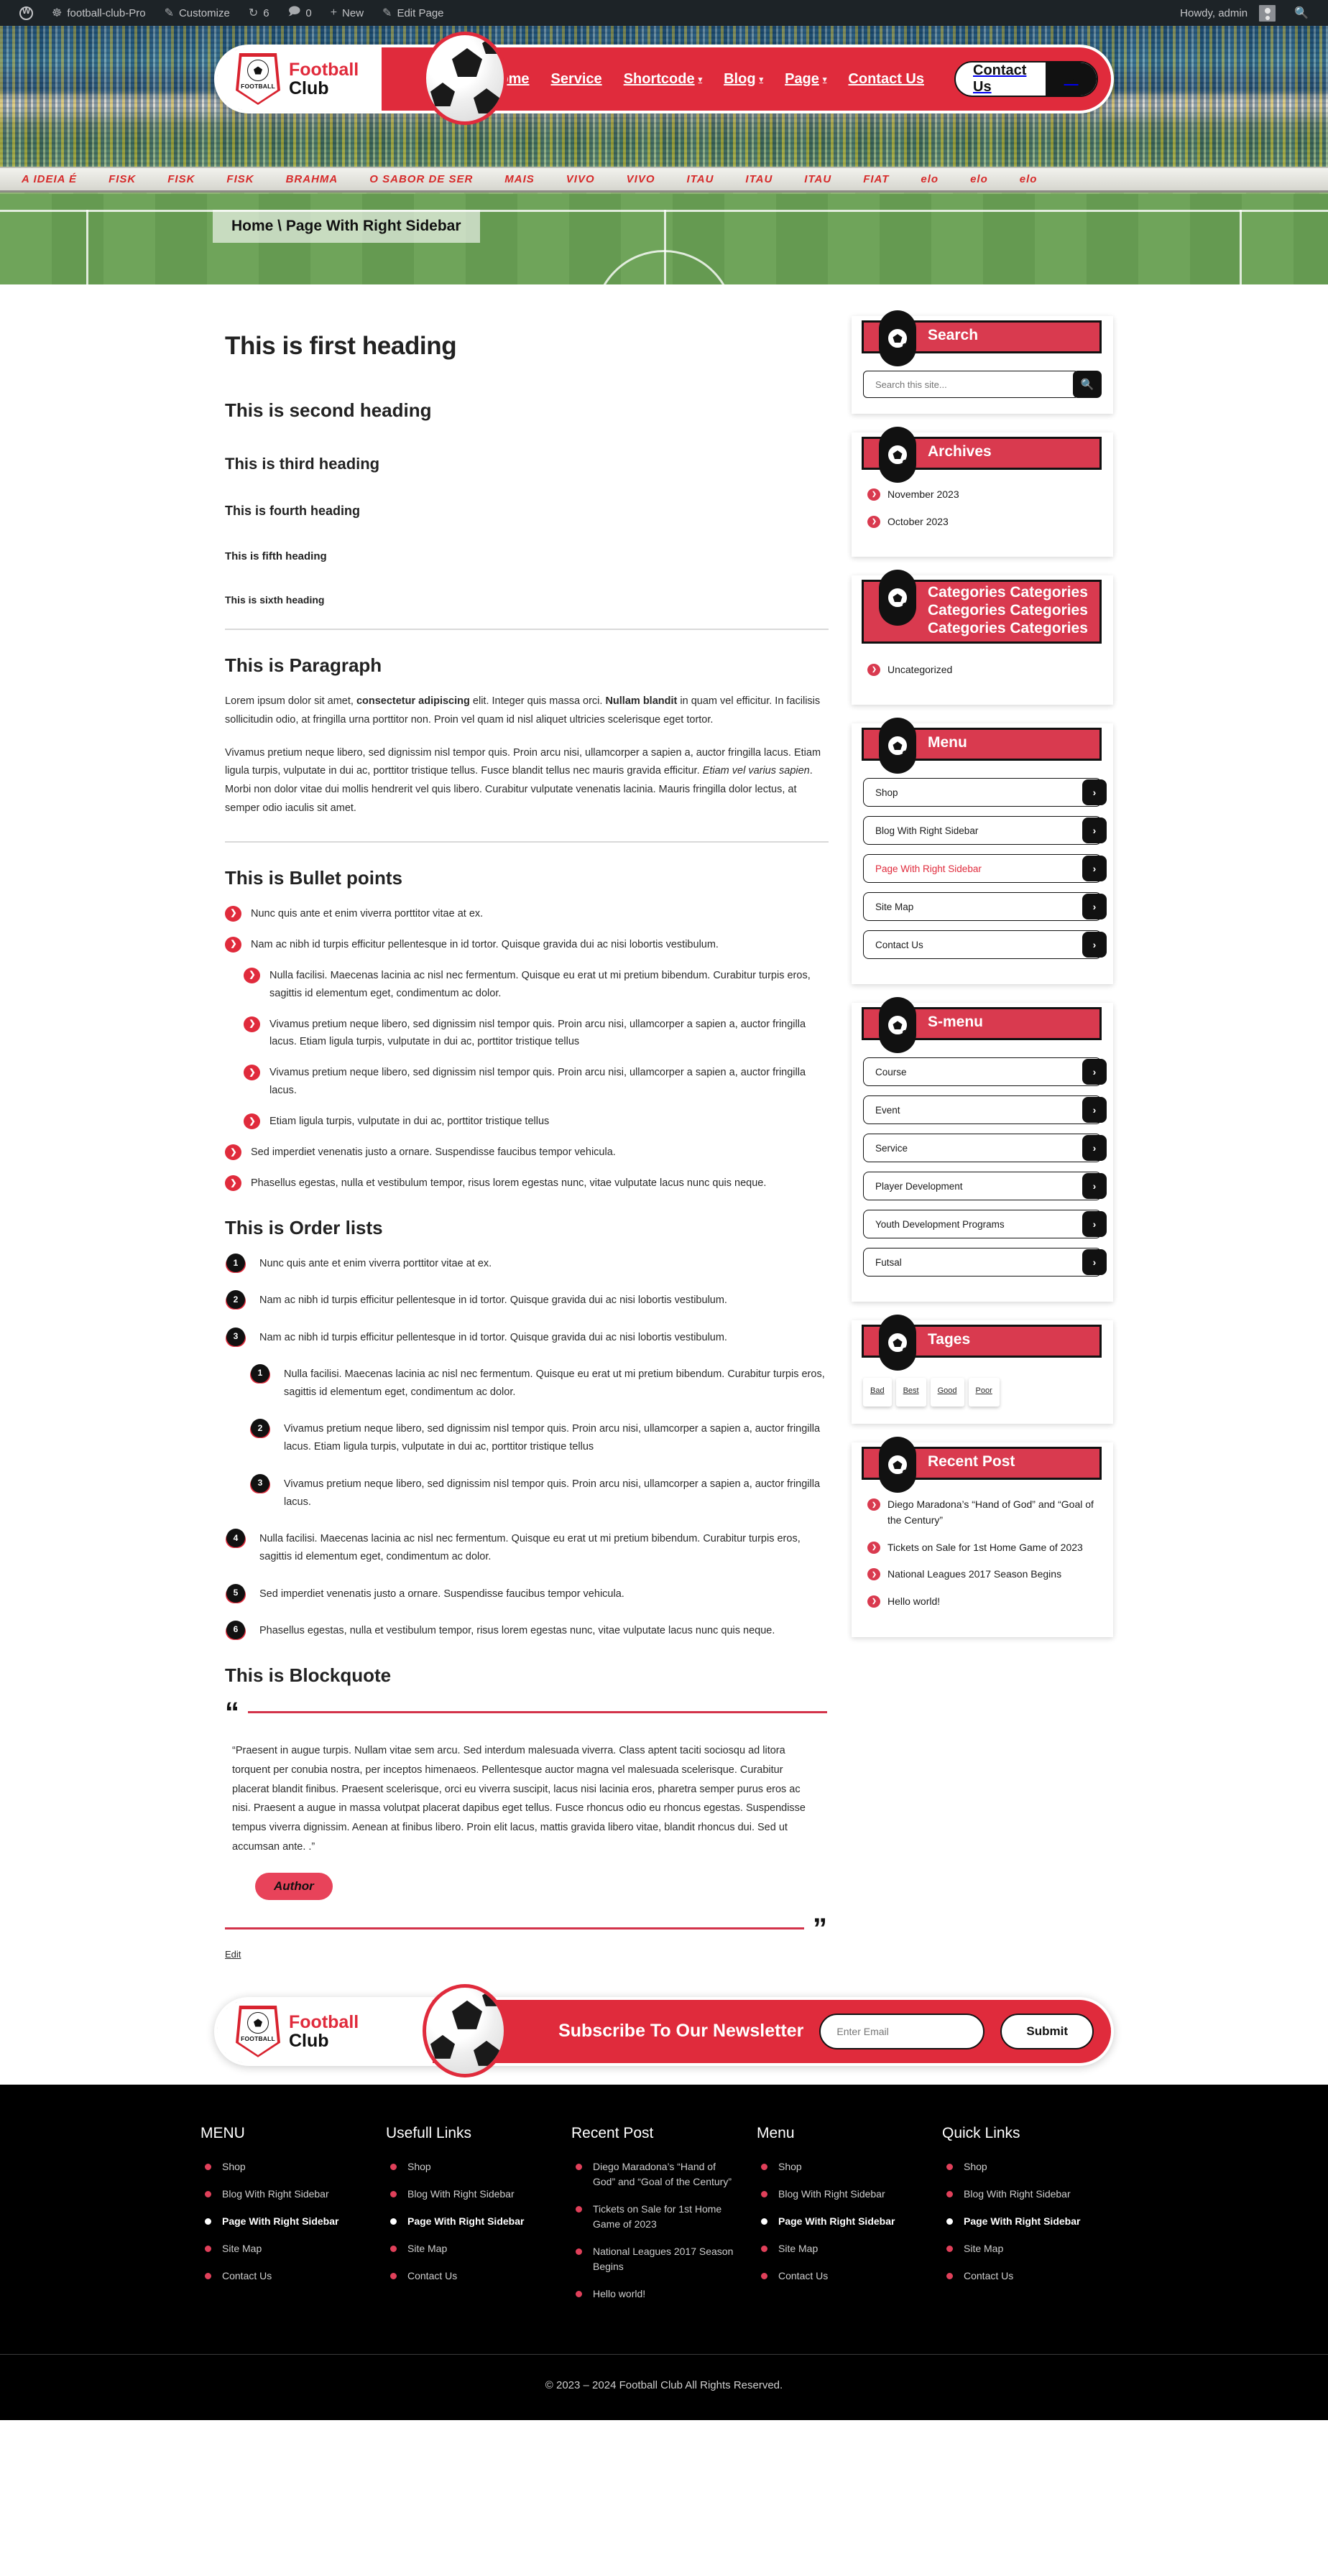  I want to click on smenu-item-youth-development-programs: Youth Development Programs ›, so click(985, 1224).